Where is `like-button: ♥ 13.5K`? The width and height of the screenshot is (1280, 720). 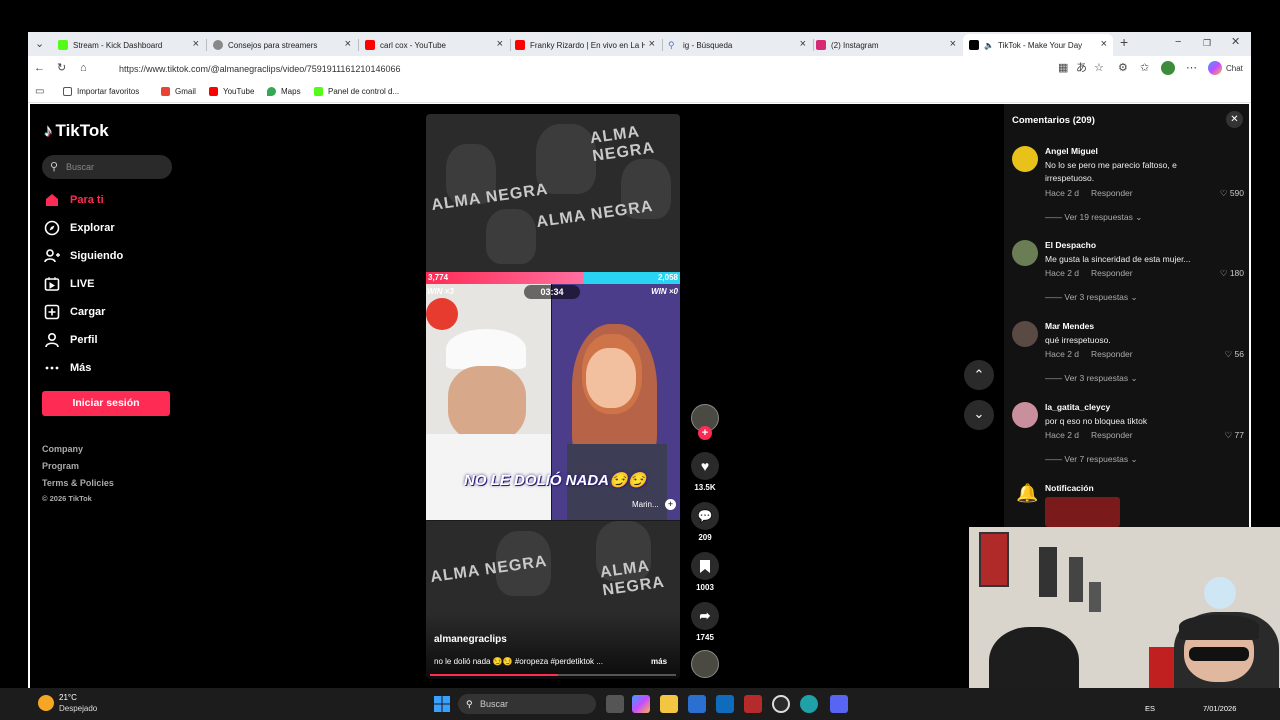 like-button: ♥ 13.5K is located at coordinates (705, 472).